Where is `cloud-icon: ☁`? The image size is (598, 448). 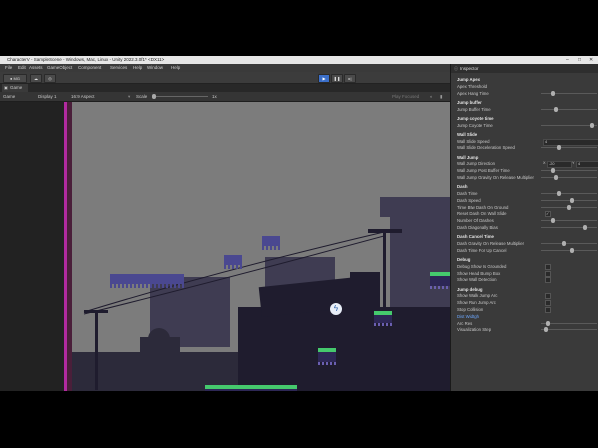 cloud-icon: ☁ is located at coordinates (36, 78).